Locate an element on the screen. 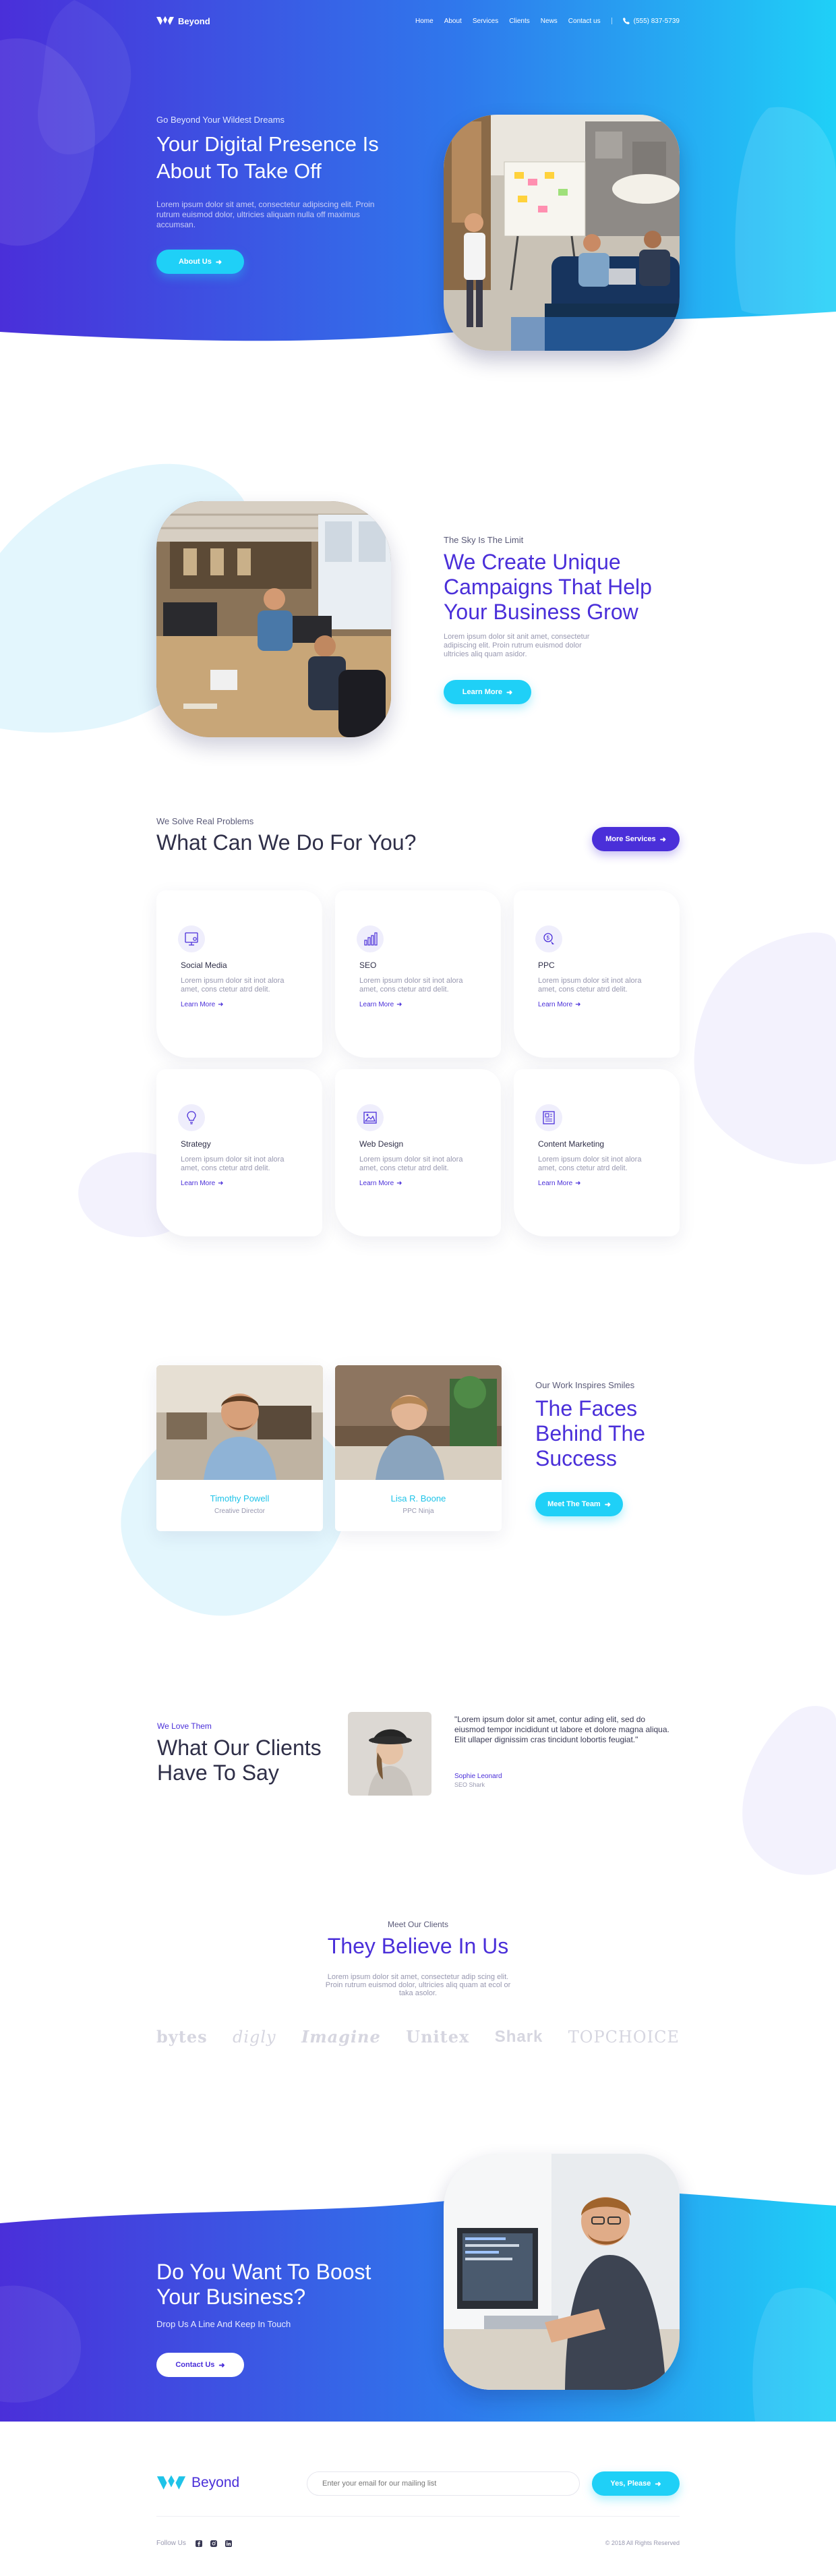  service-title: SEO is located at coordinates (368, 965).